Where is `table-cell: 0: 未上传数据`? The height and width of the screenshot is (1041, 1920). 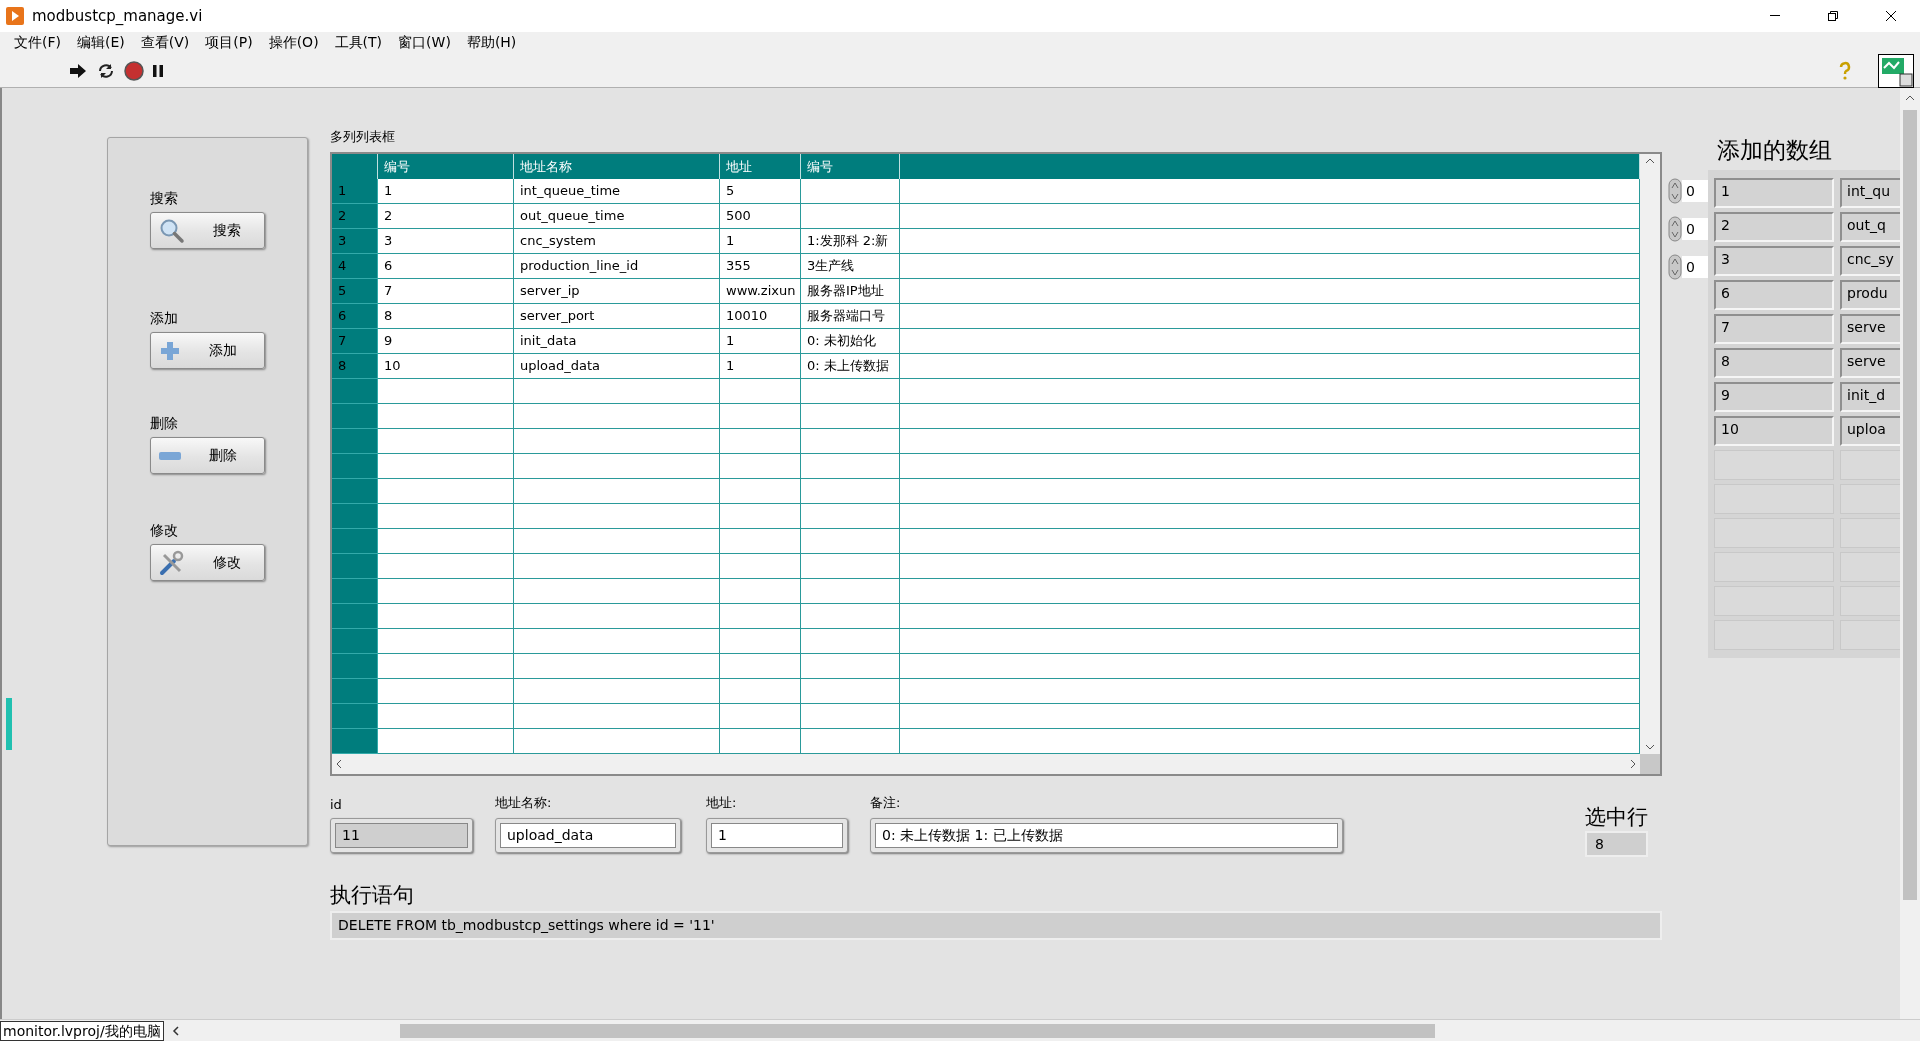
table-cell: 0: 未上传数据 is located at coordinates (850, 366).